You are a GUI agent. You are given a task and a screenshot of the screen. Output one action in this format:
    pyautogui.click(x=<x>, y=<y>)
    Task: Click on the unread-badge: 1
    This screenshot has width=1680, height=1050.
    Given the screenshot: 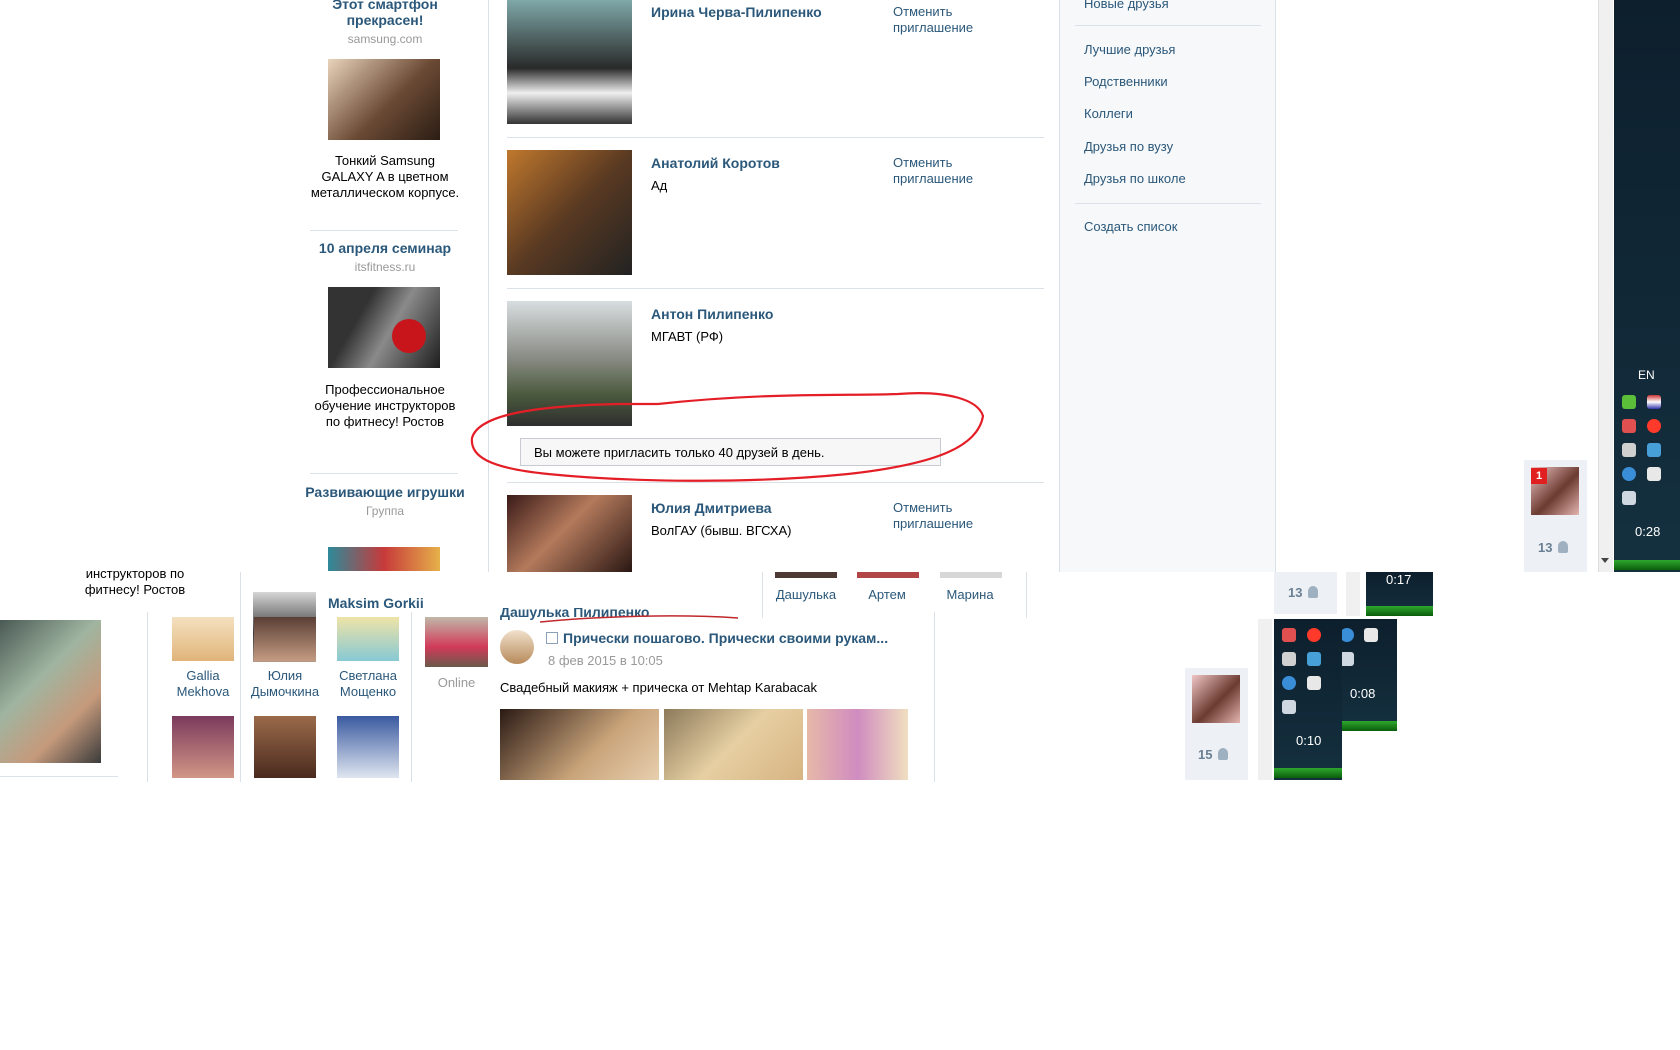 What is the action you would take?
    pyautogui.click(x=1539, y=476)
    